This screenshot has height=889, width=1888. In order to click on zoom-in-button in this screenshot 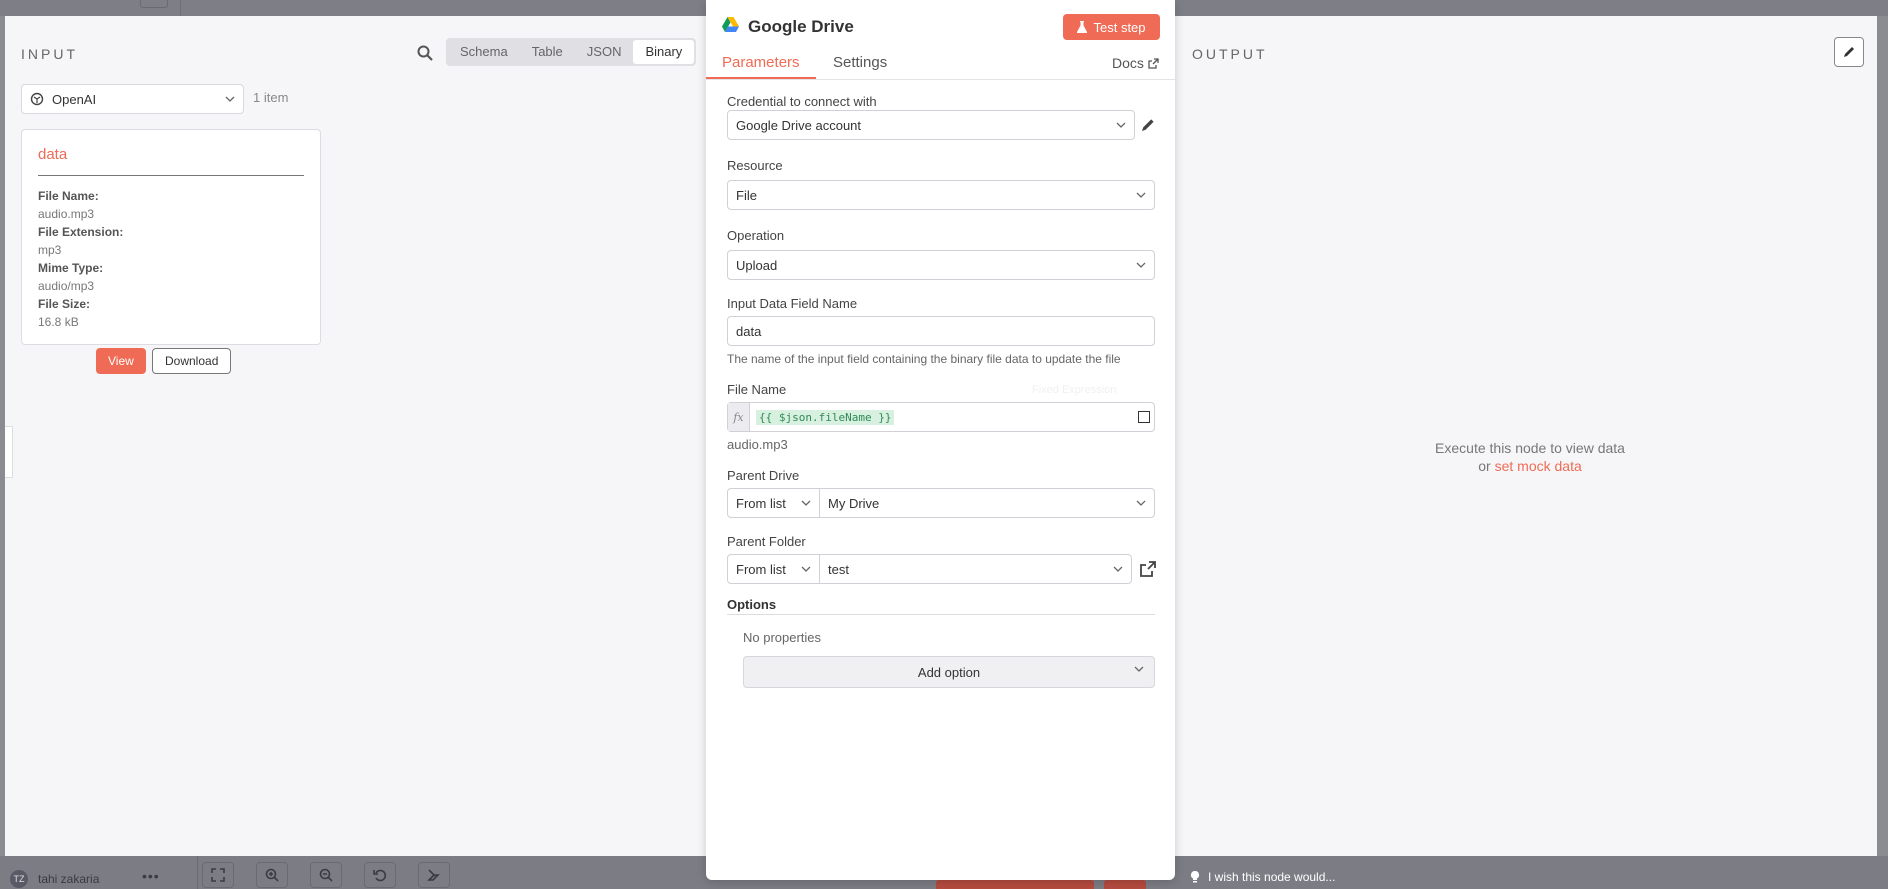, I will do `click(272, 875)`.